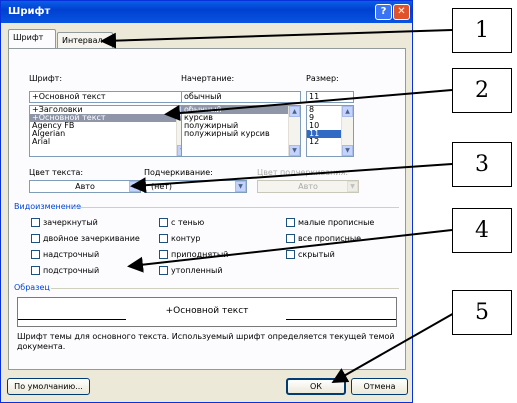 The height and width of the screenshot is (403, 517). What do you see at coordinates (482, 30) in the screenshot?
I see `callout-1: 1` at bounding box center [482, 30].